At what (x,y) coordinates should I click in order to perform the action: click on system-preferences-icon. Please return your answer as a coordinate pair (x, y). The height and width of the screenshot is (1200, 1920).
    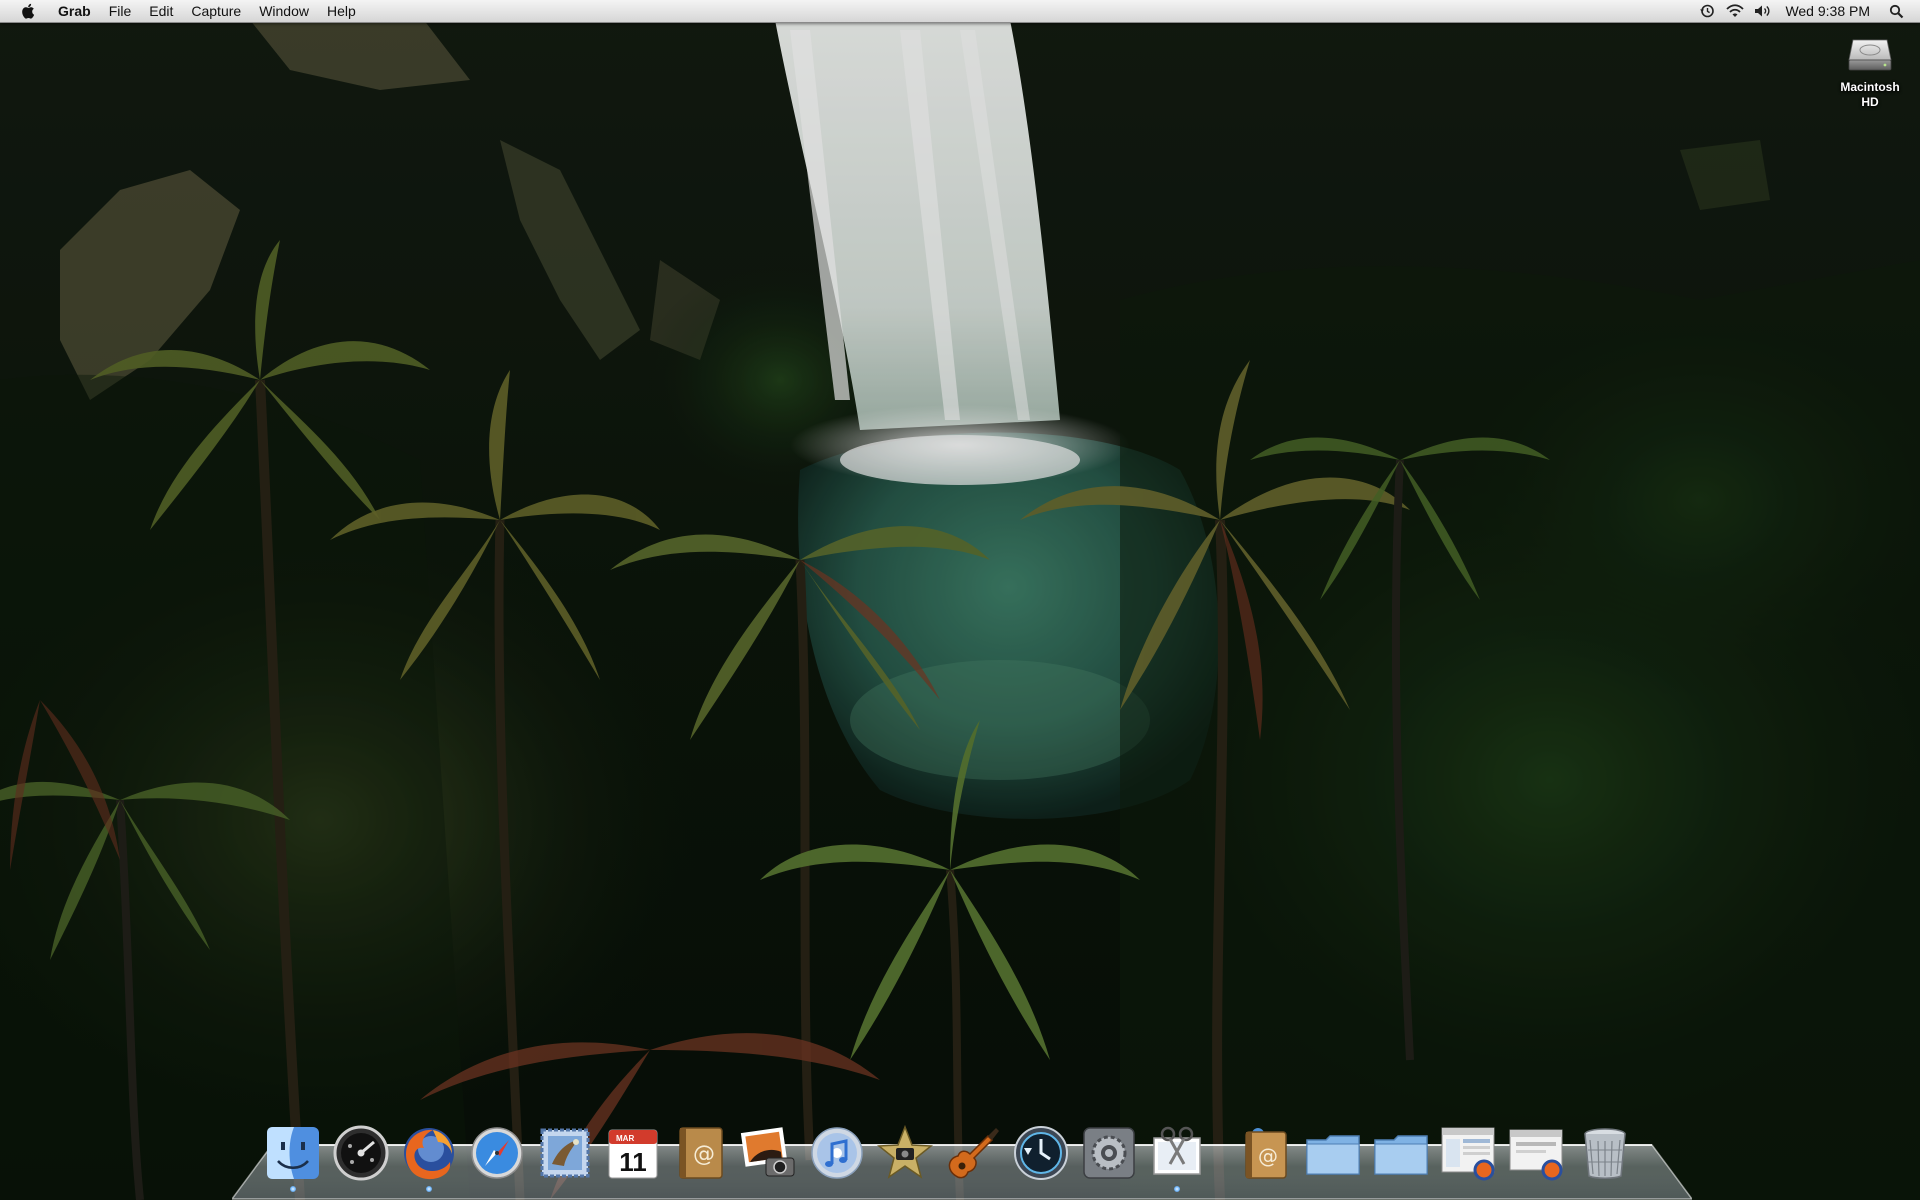
    Looking at the image, I should click on (1109, 1153).